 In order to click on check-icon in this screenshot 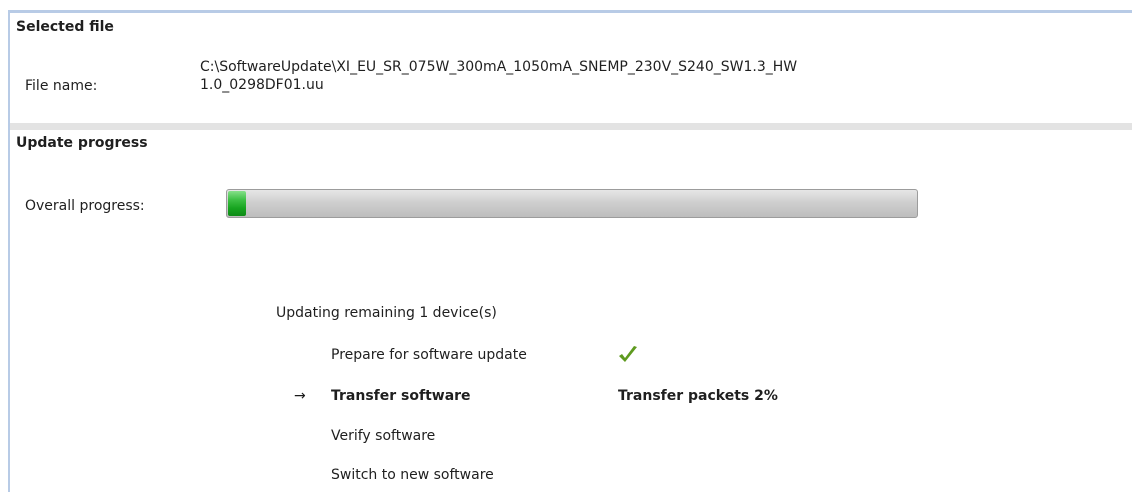, I will do `click(628, 354)`.